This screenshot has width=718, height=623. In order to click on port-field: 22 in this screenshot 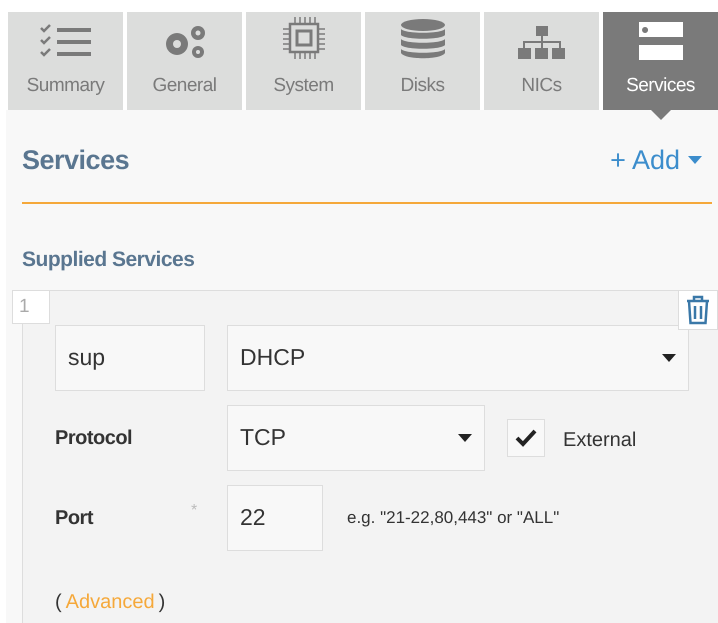, I will do `click(275, 517)`.